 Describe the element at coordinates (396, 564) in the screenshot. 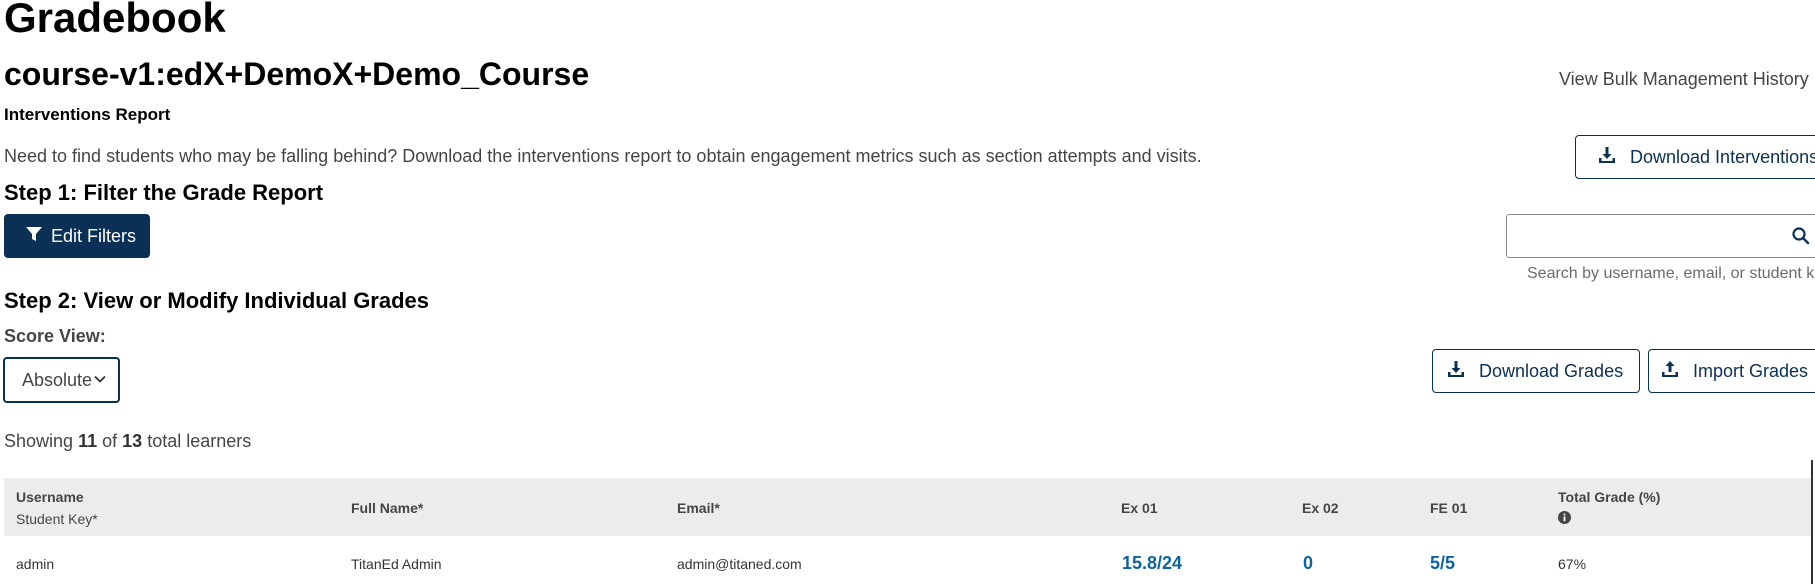

I see `cell-full-name: TitanEd Admin` at that location.